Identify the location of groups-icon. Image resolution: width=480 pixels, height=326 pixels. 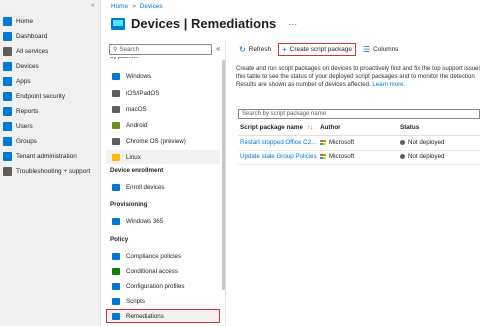
(7, 141).